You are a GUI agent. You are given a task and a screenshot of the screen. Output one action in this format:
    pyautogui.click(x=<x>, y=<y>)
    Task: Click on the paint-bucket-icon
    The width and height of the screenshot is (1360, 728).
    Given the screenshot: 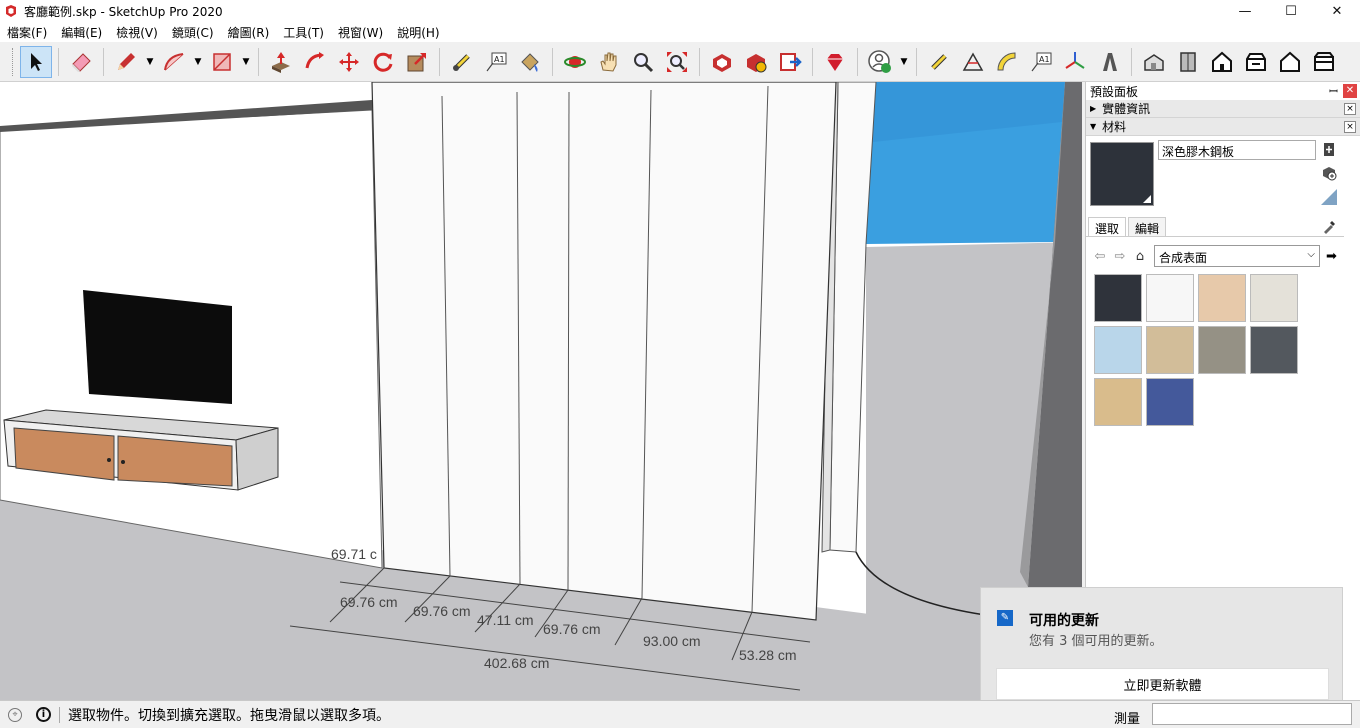 What is the action you would take?
    pyautogui.click(x=530, y=62)
    